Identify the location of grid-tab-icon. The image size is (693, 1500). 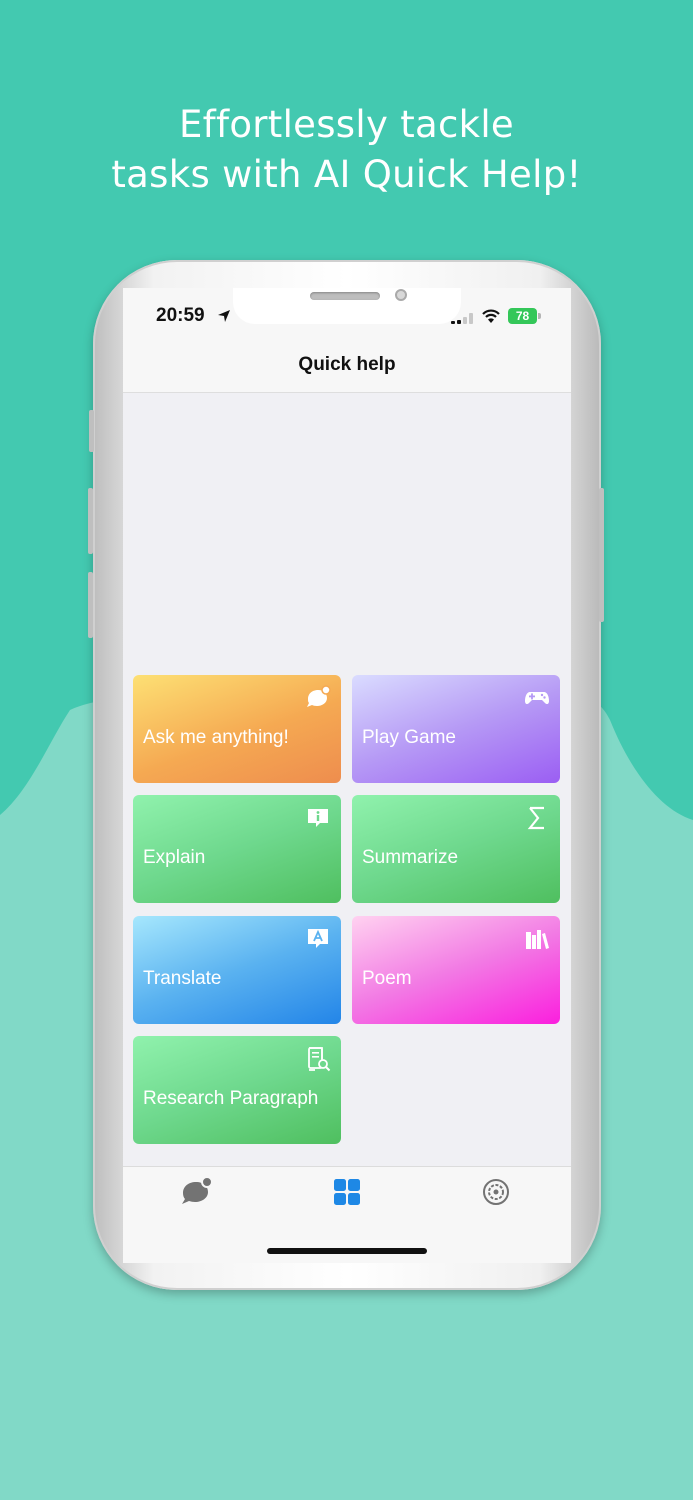
(347, 1192).